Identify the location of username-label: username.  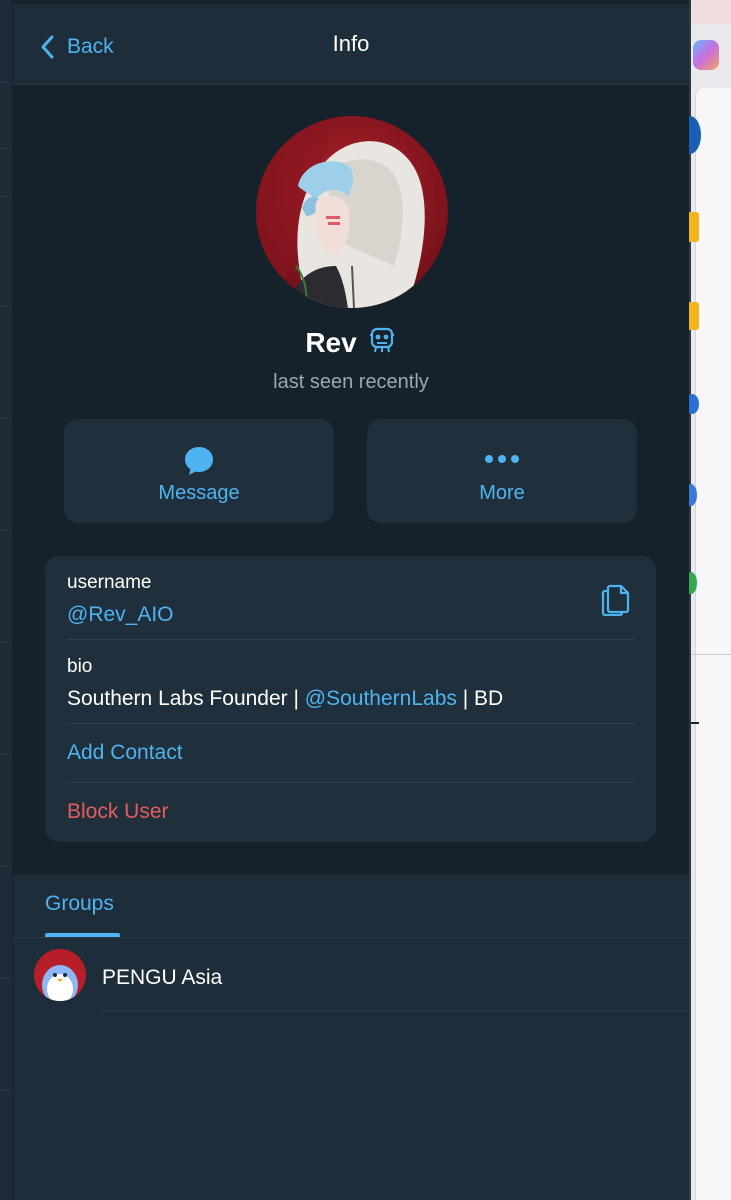
(109, 582).